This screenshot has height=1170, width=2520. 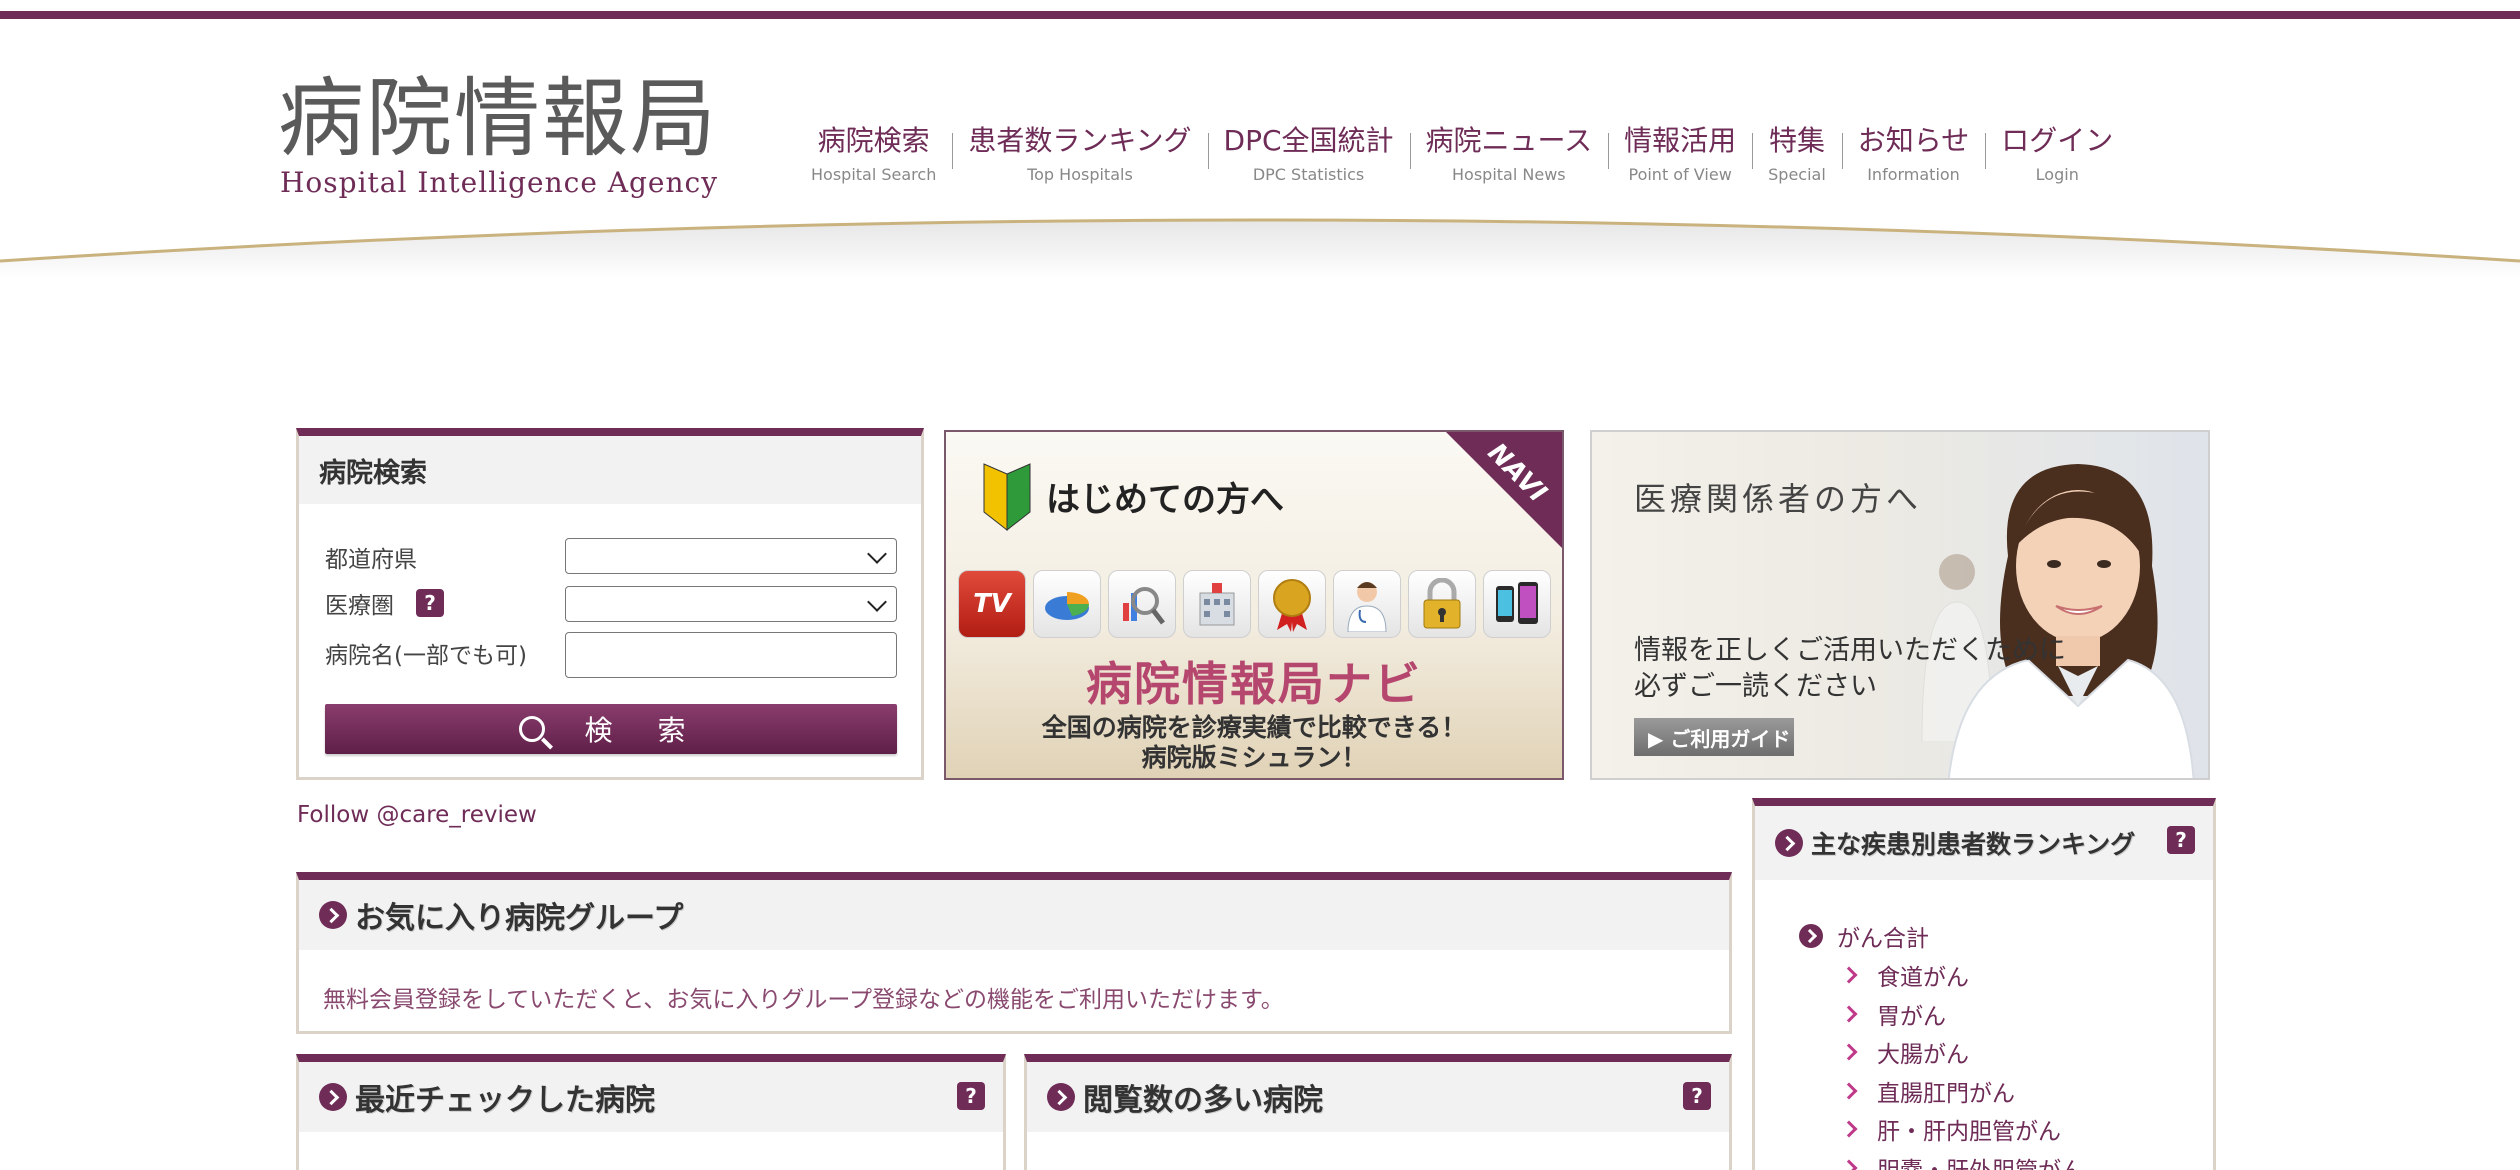 I want to click on medical-banner-line-2: 必ずご一読ください, so click(x=1755, y=686).